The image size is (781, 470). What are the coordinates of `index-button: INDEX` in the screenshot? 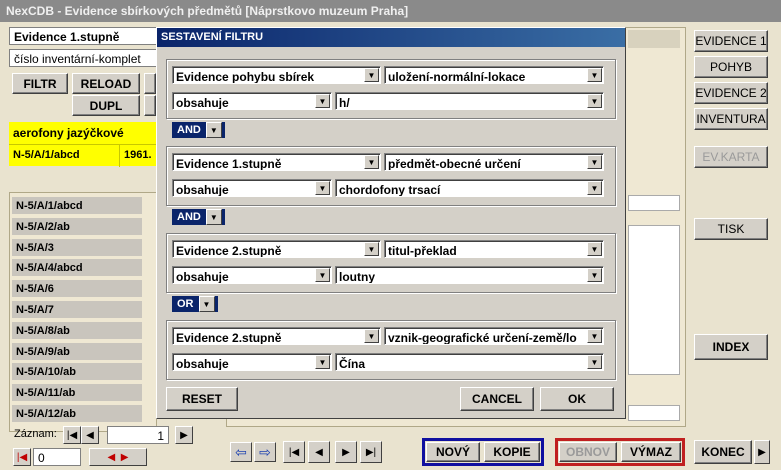 It's located at (731, 347).